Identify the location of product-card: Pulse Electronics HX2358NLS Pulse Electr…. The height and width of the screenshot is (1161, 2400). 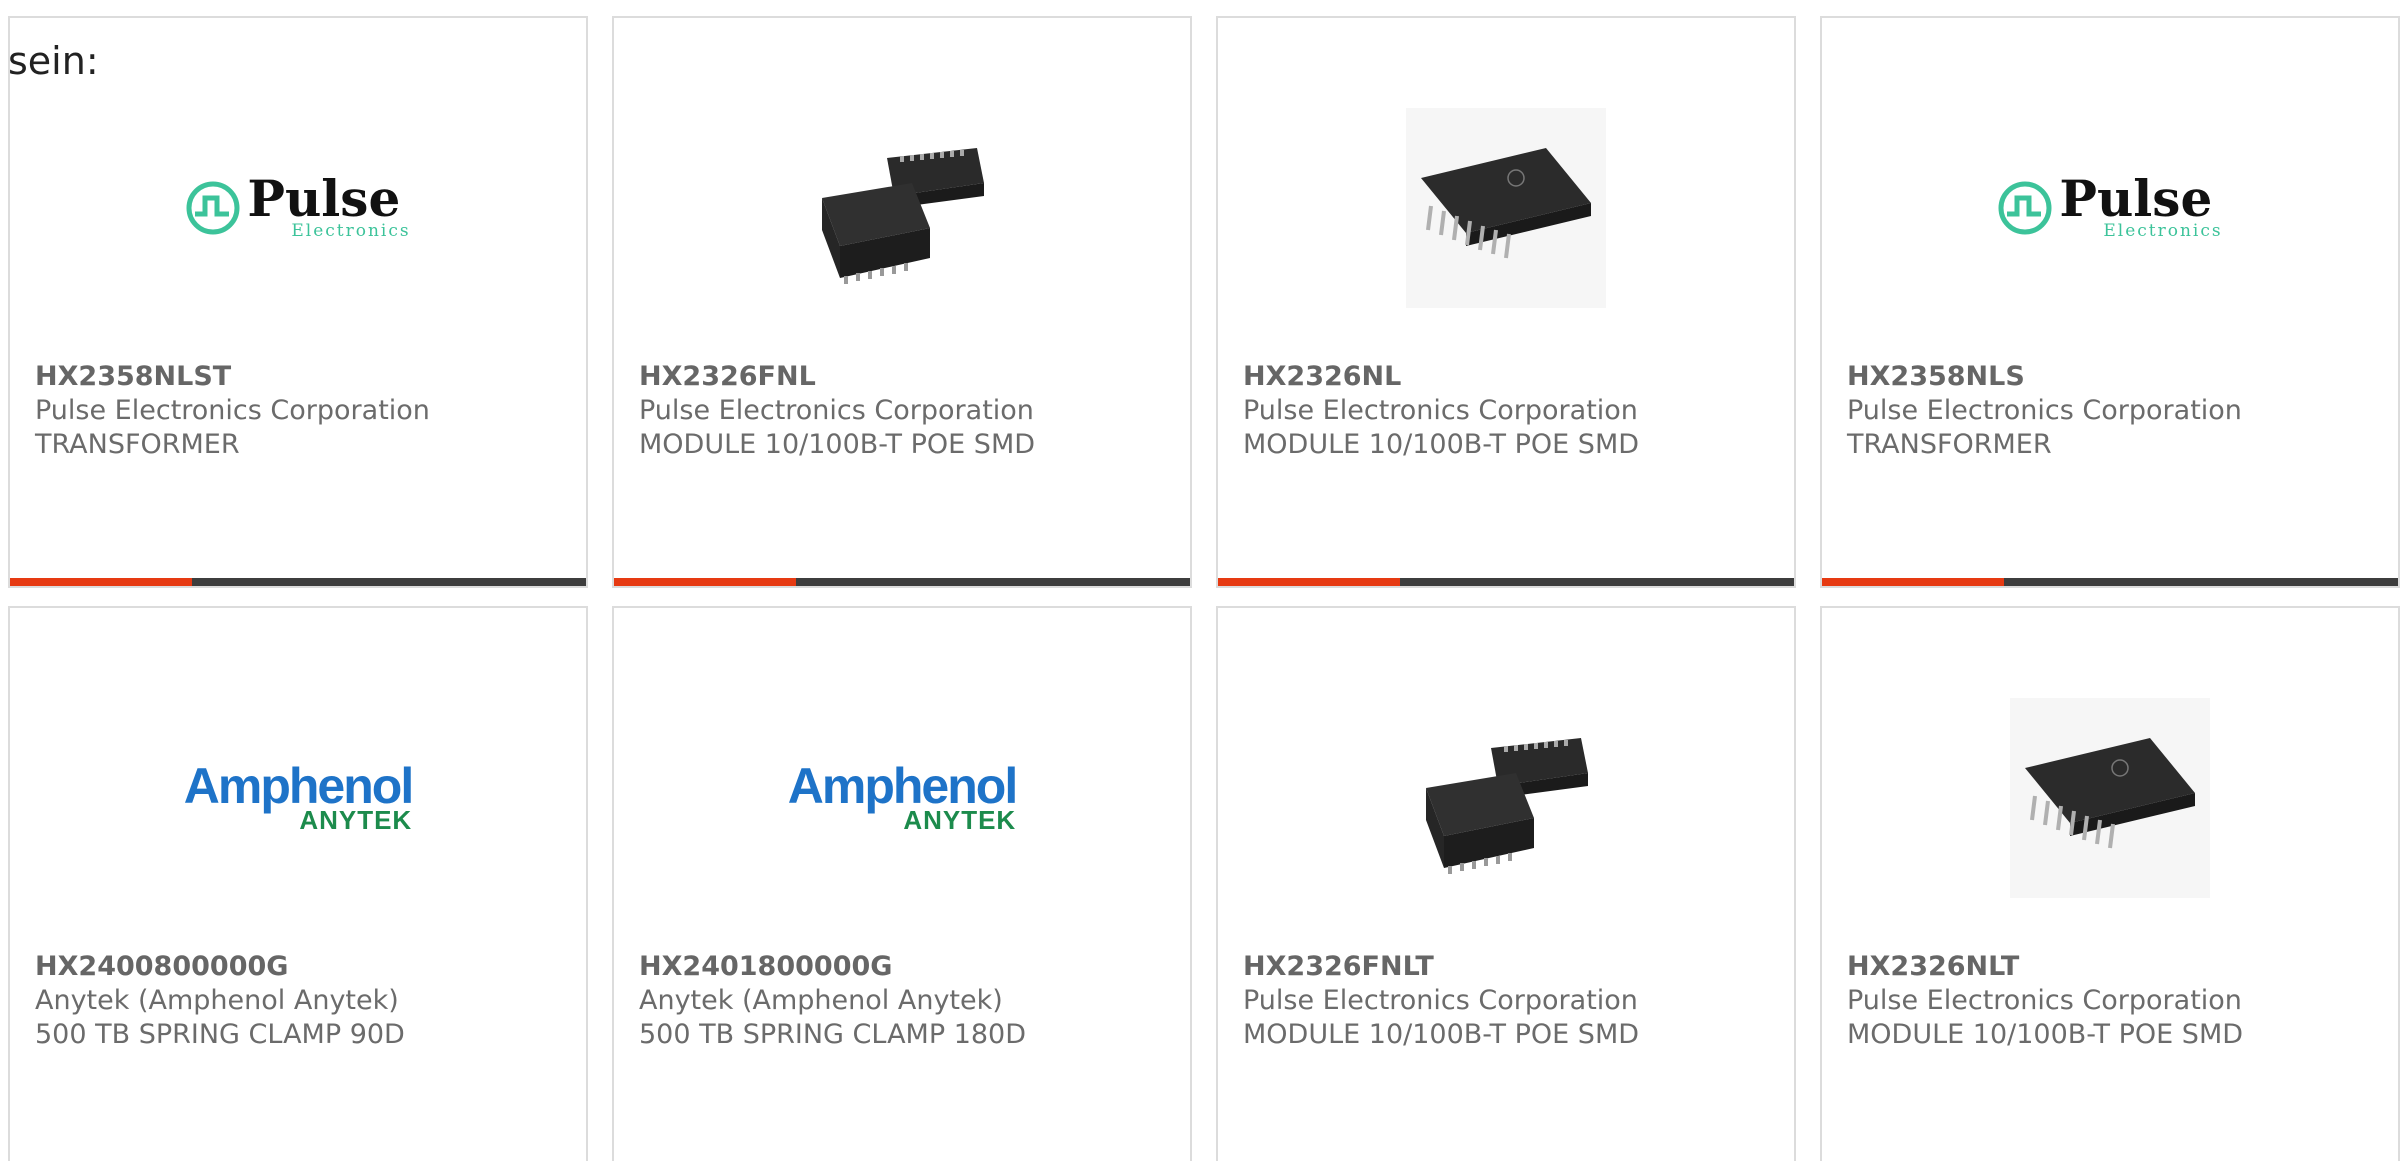
(2110, 302).